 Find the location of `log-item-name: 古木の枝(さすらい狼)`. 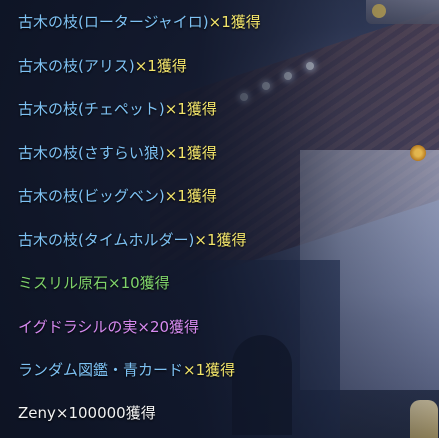

log-item-name: 古木の枝(さすらい狼) is located at coordinates (91, 153).